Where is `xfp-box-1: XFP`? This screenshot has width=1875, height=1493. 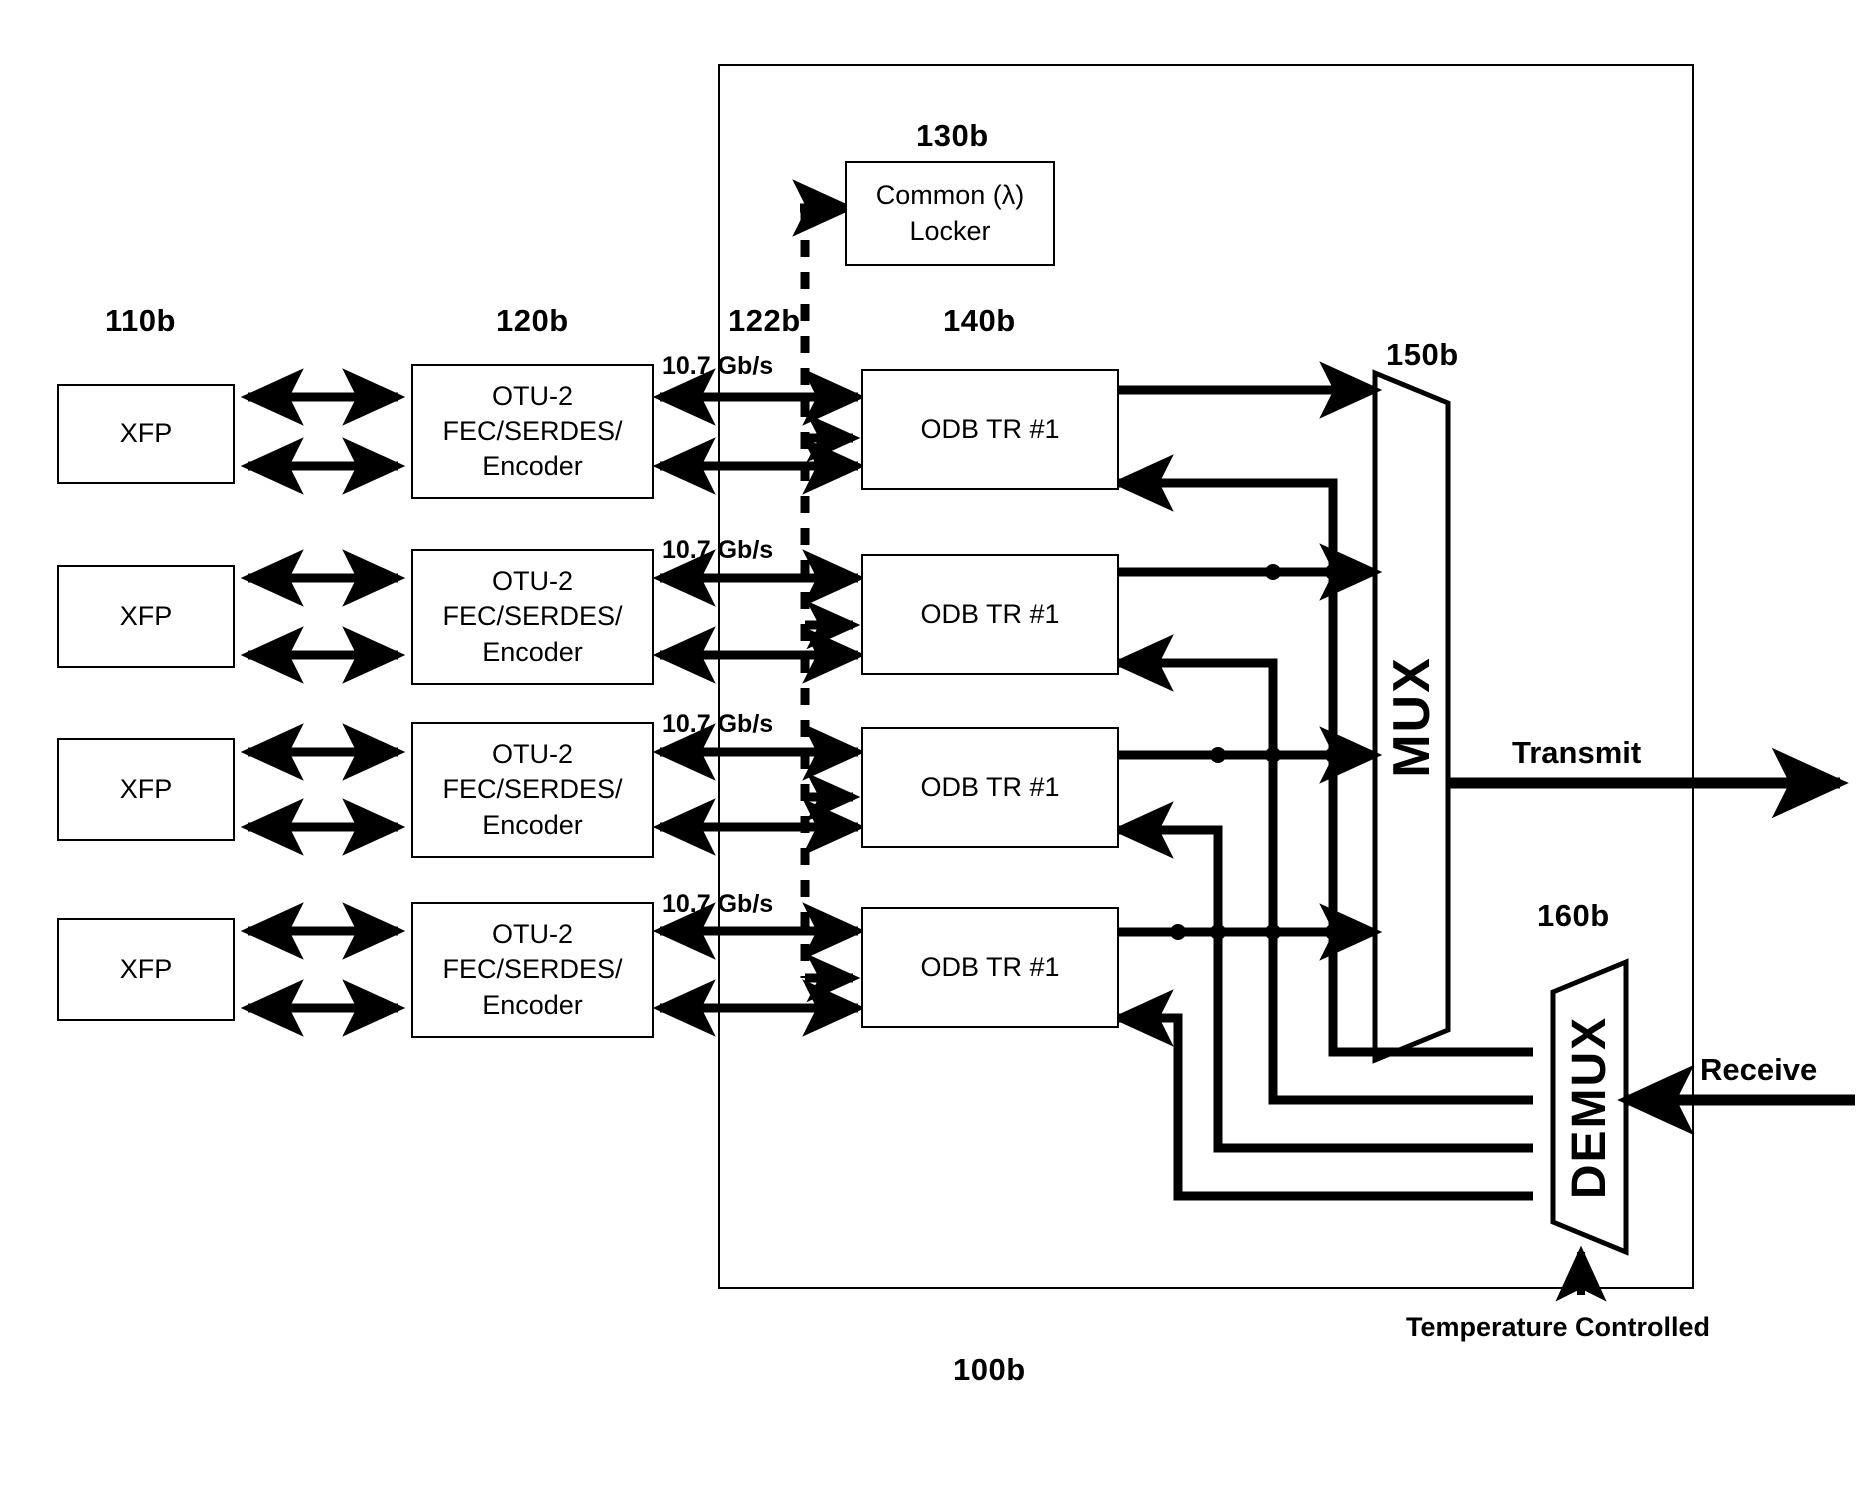
xfp-box-1: XFP is located at coordinates (146, 434).